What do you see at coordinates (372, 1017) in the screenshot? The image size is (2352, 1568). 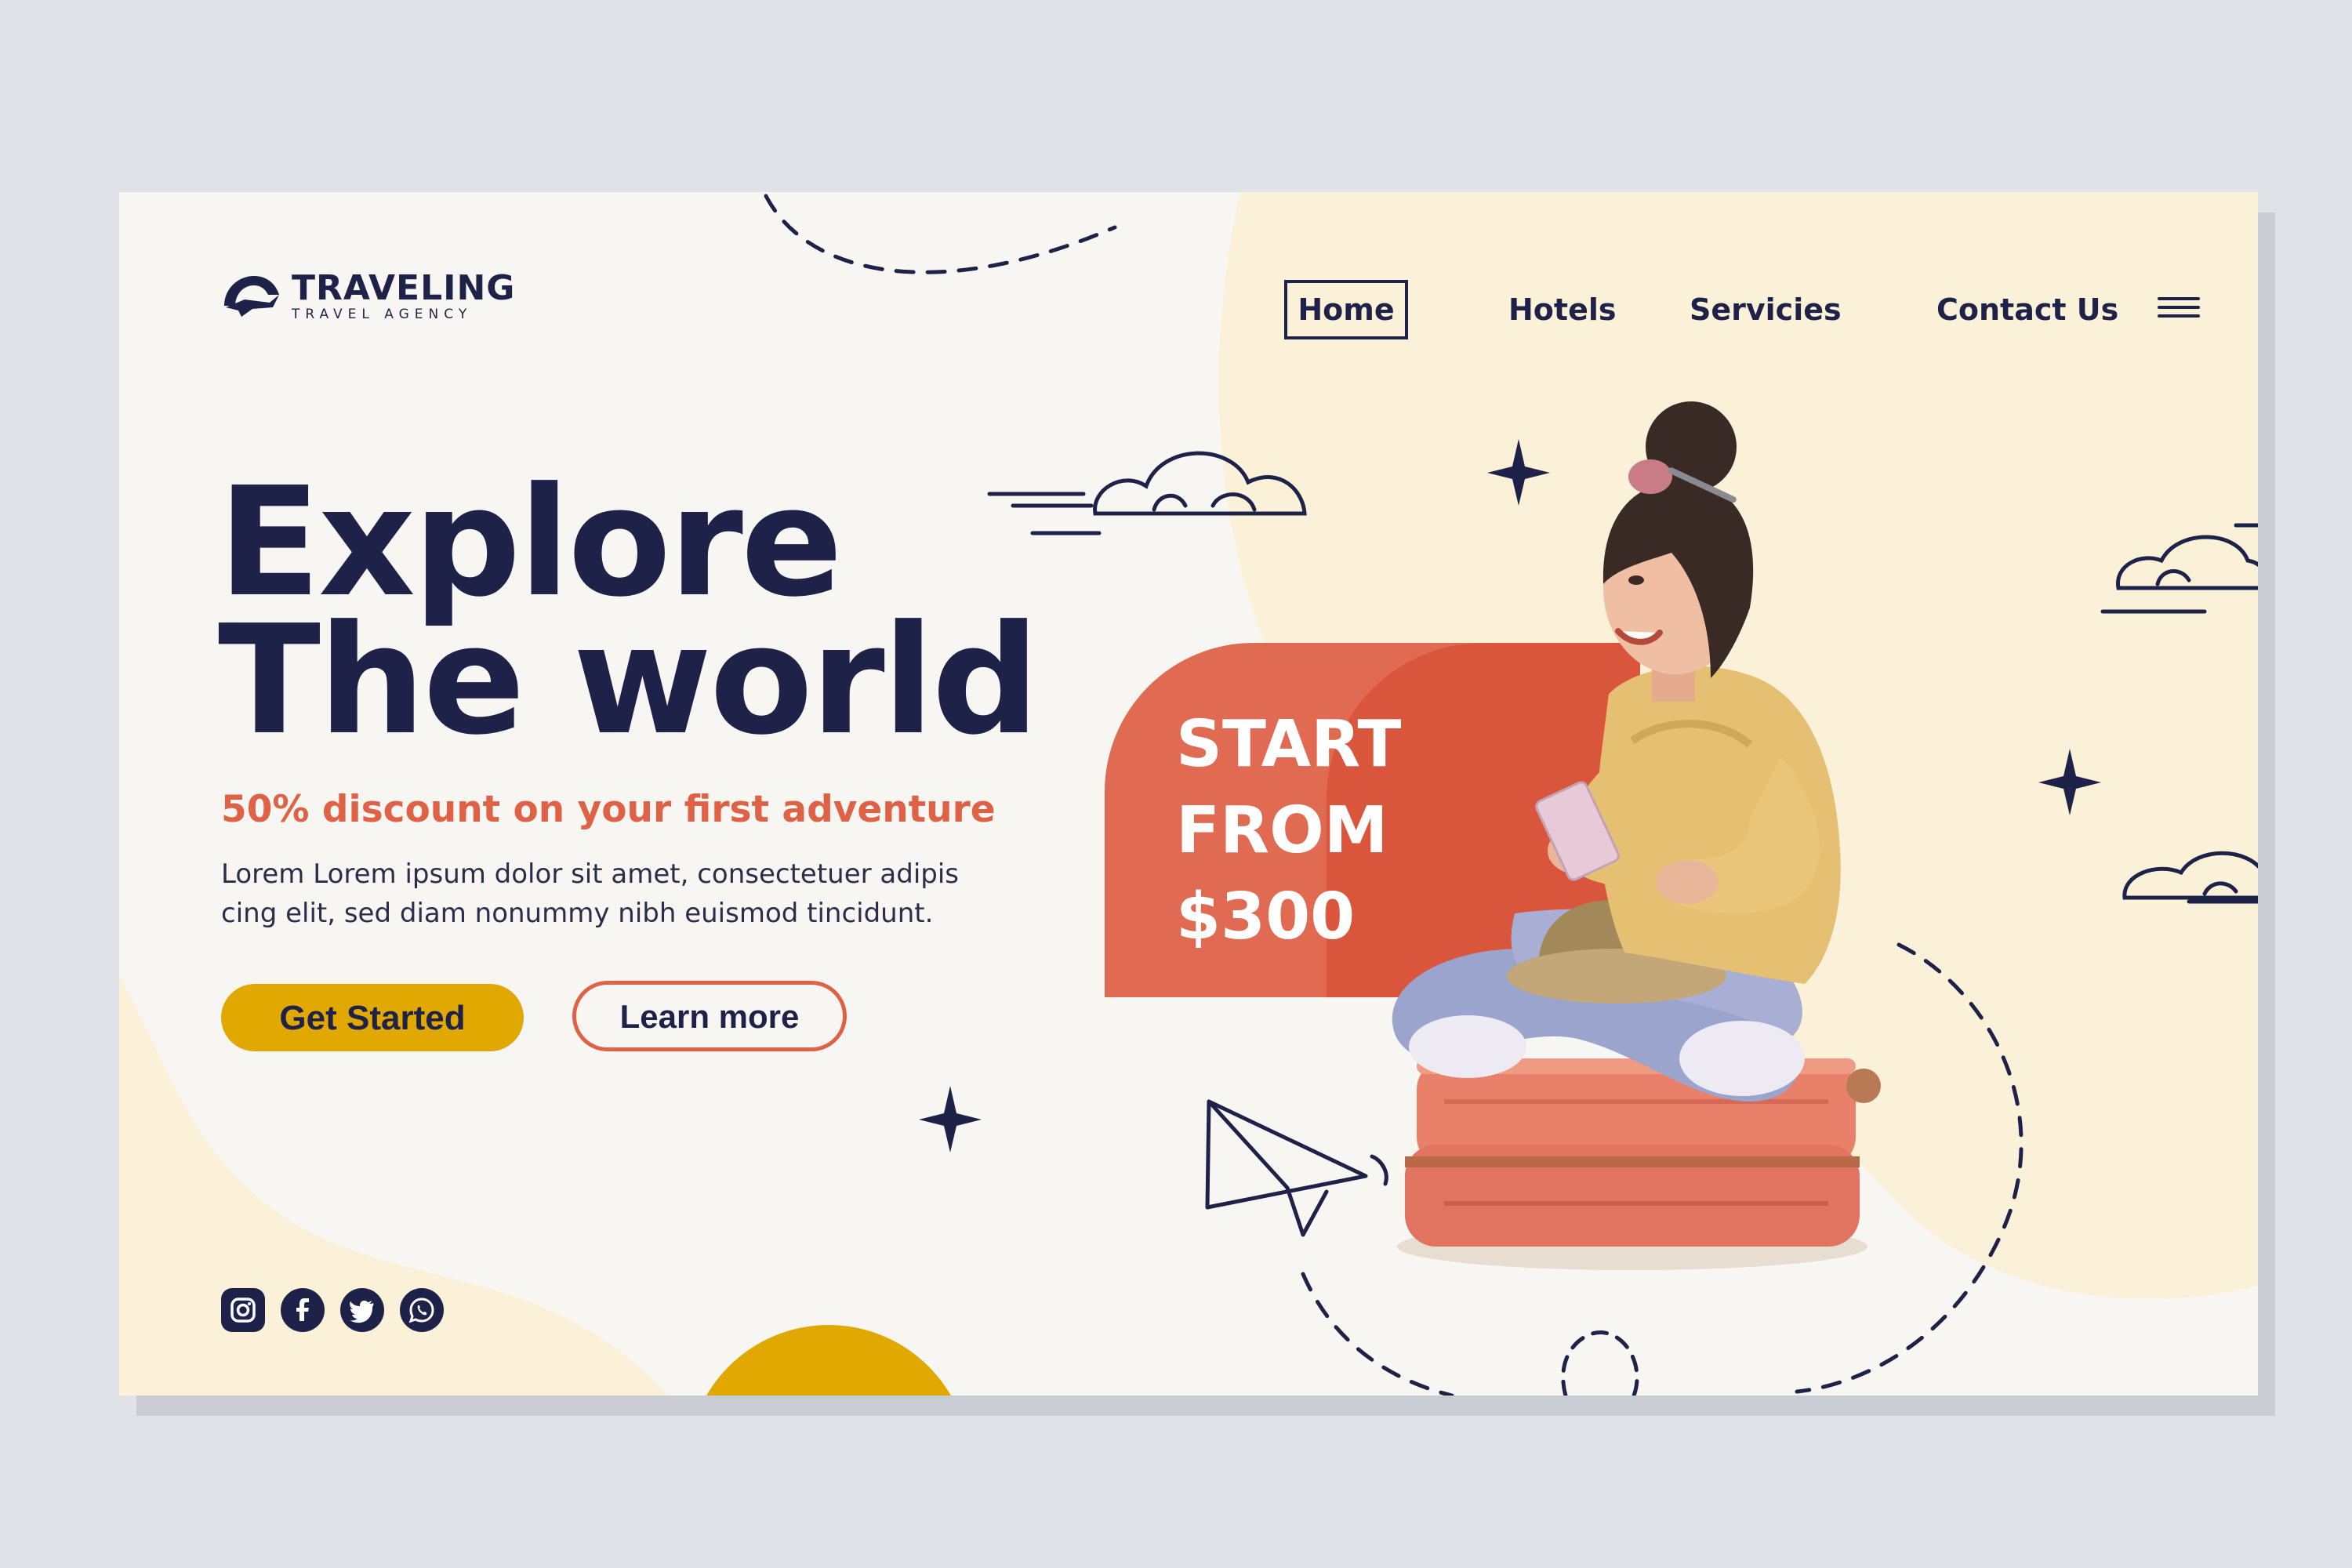 I see `get-started-button: Get Started` at bounding box center [372, 1017].